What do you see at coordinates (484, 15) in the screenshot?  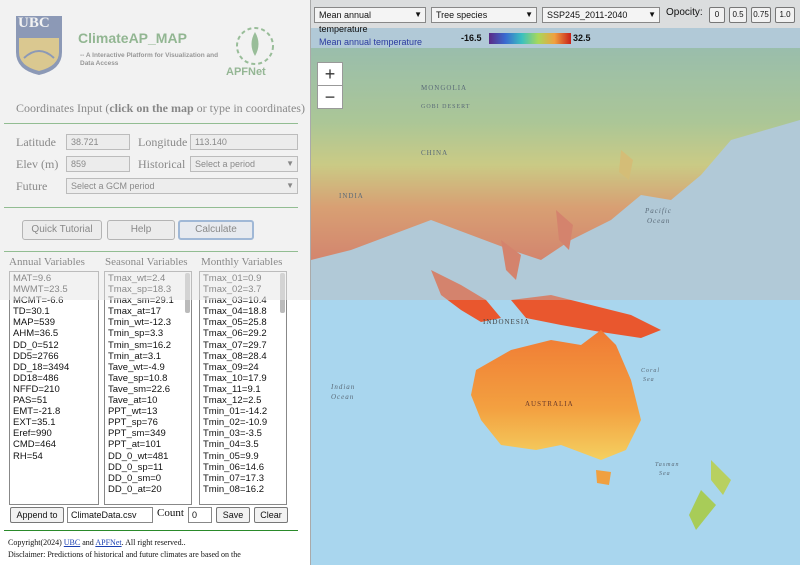 I see `species-select: Tree species ▼` at bounding box center [484, 15].